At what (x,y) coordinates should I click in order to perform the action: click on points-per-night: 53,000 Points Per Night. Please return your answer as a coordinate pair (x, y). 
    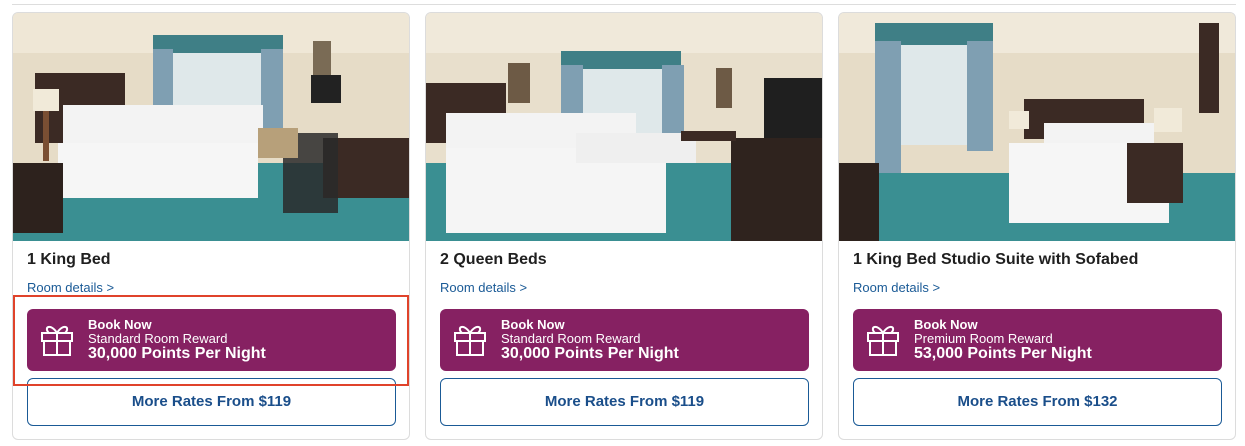
    Looking at the image, I should click on (1003, 353).